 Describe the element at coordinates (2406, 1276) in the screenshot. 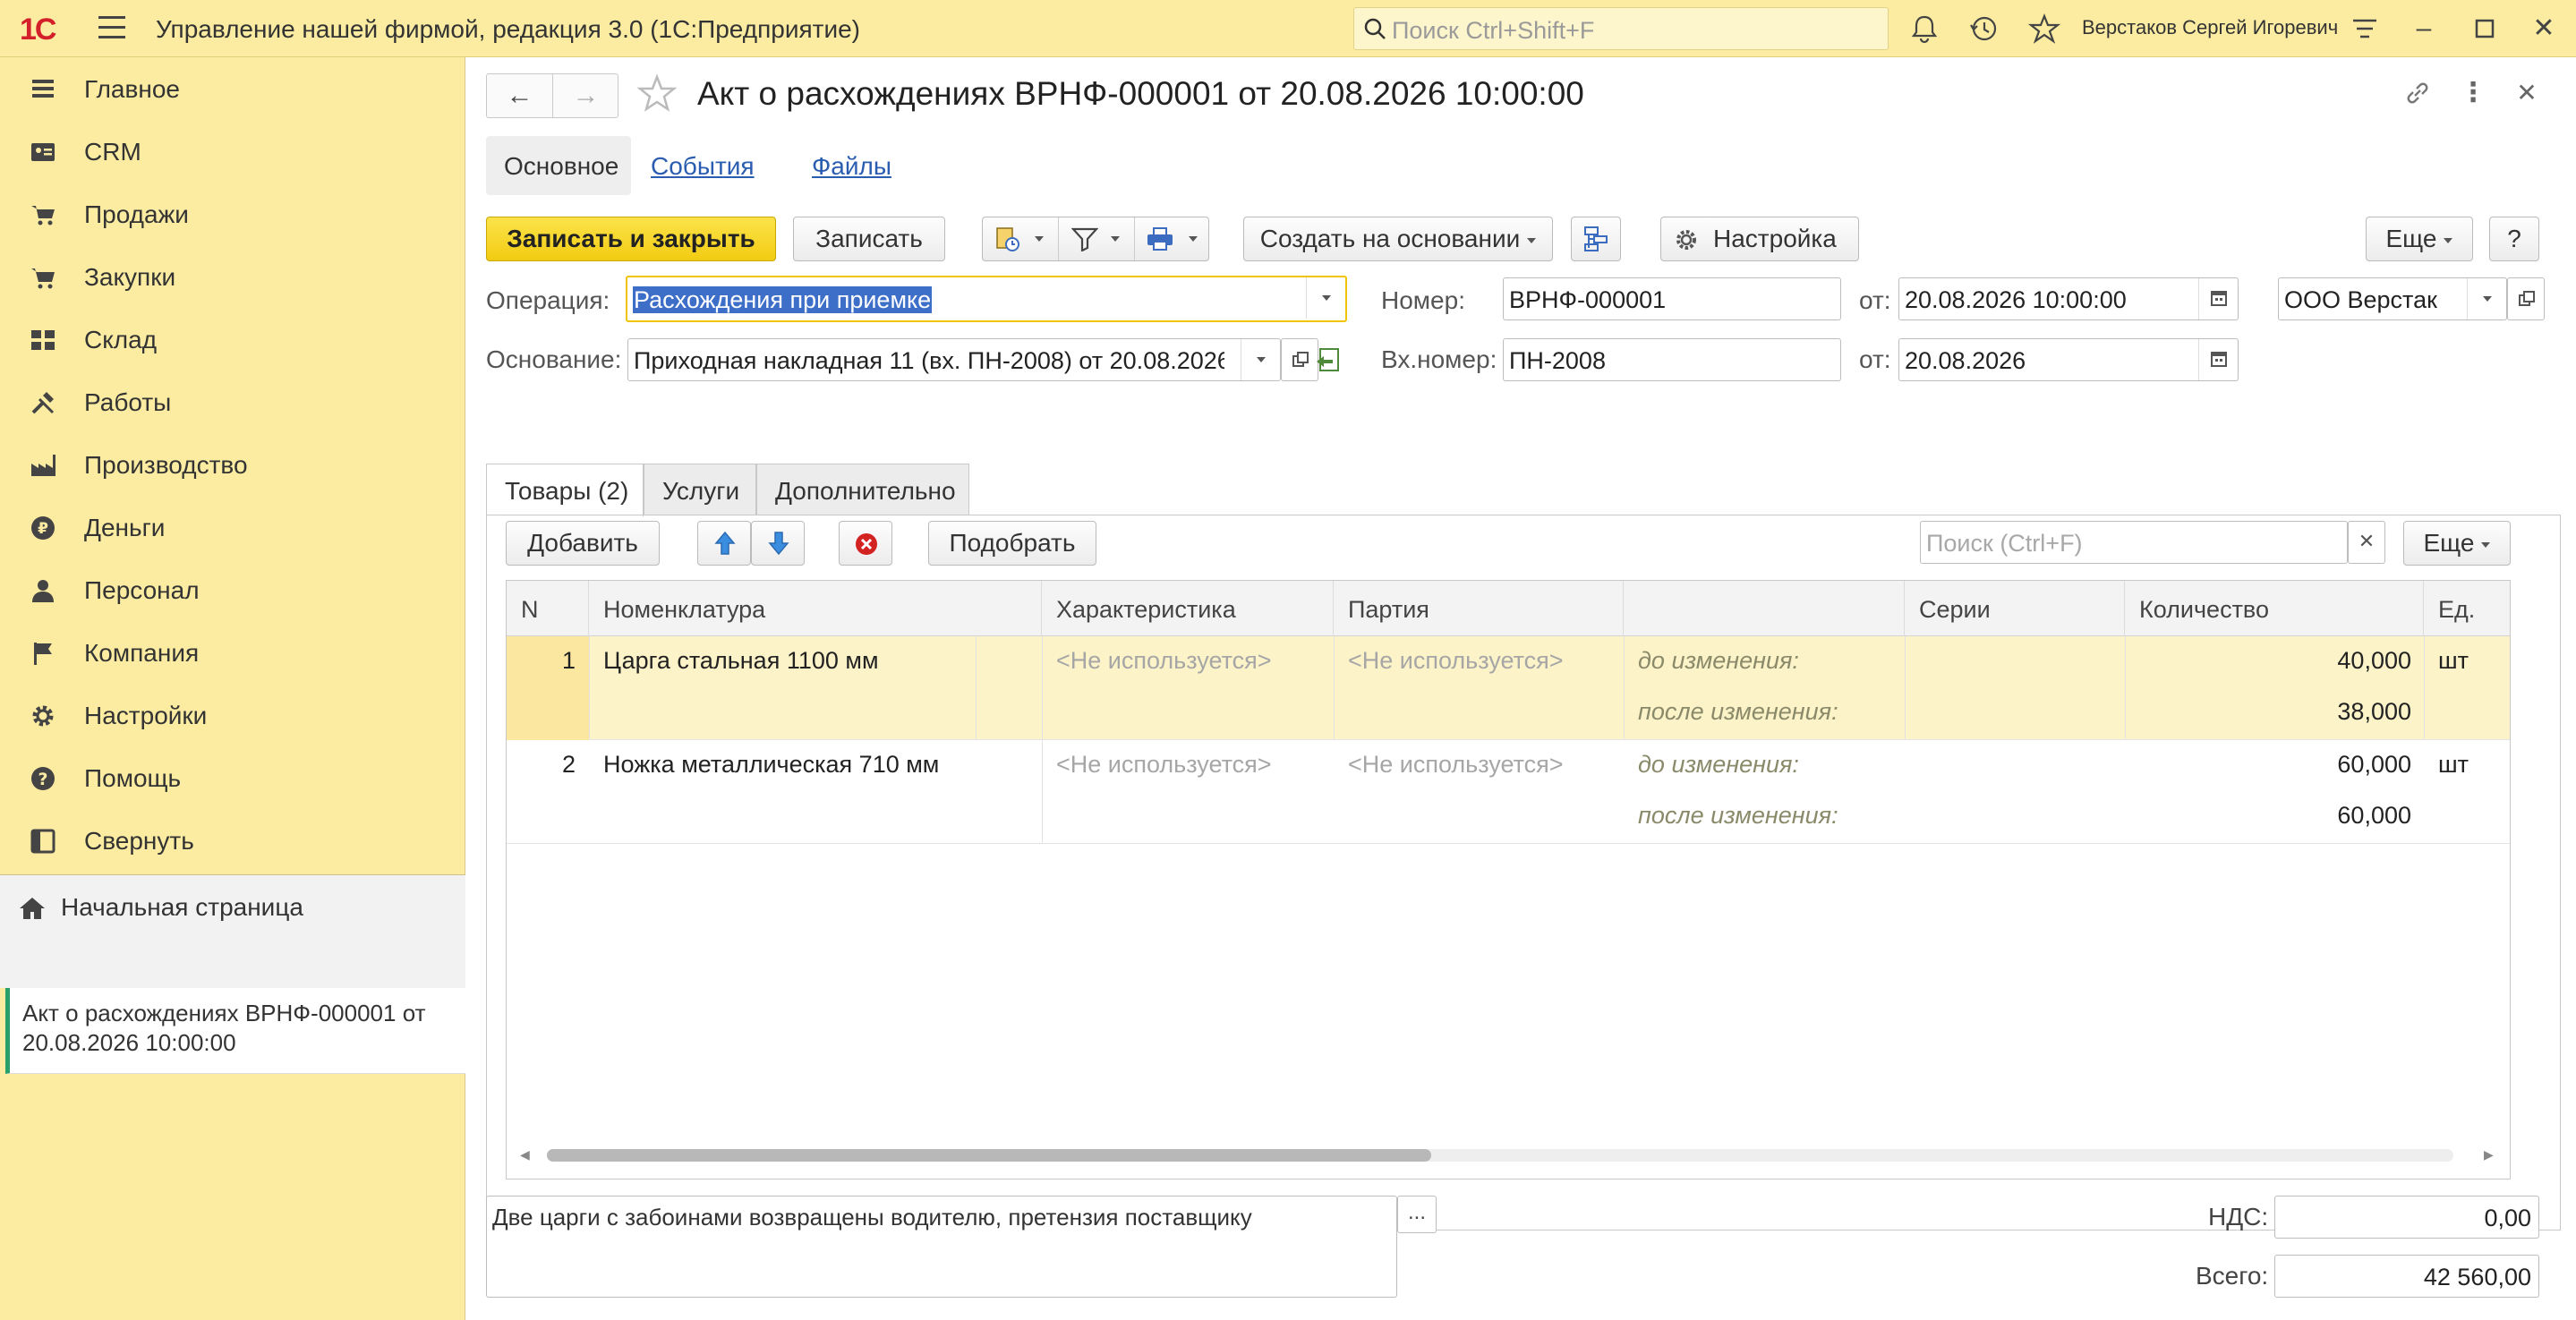

I see `total-field: 42 560,00` at that location.